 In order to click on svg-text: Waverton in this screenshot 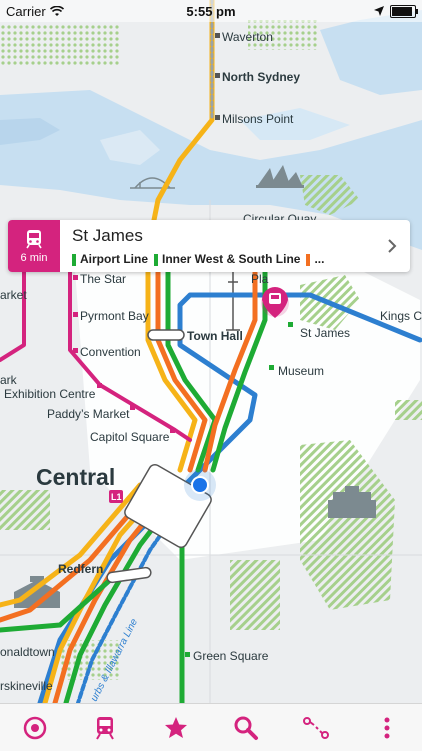, I will do `click(247, 37)`.